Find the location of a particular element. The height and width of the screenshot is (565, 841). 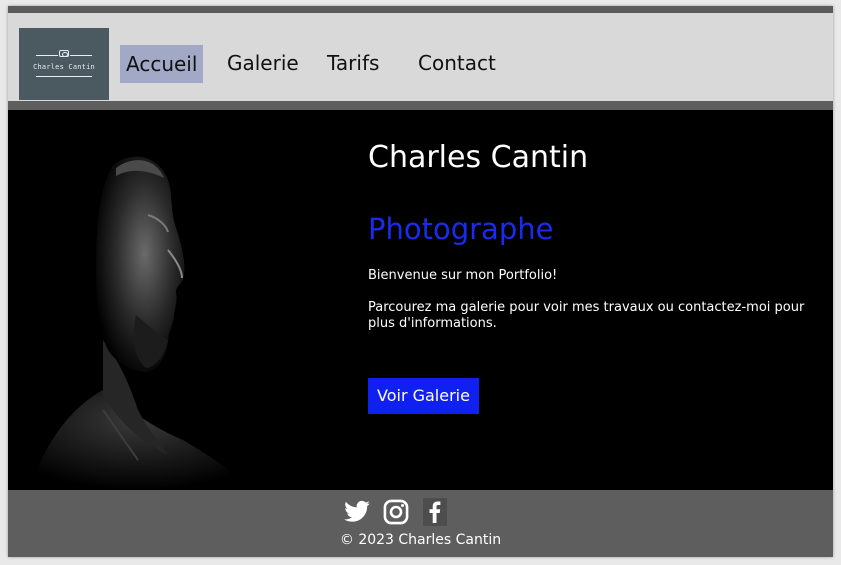

hero-name: Charles Cantin is located at coordinates (478, 157).